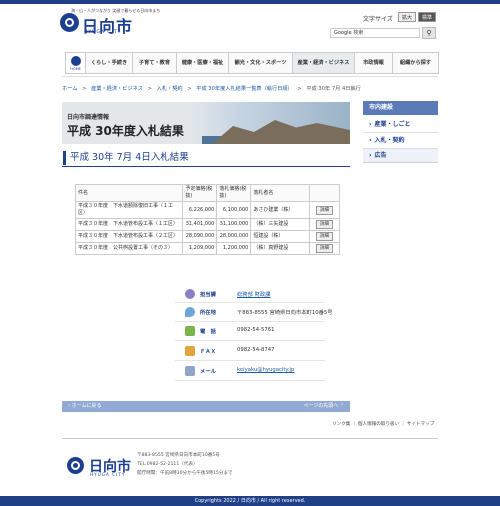 The width and height of the screenshot is (500, 506). Describe the element at coordinates (125, 131) in the screenshot. I see `banner-title: 平成 30年度入札結果` at that location.